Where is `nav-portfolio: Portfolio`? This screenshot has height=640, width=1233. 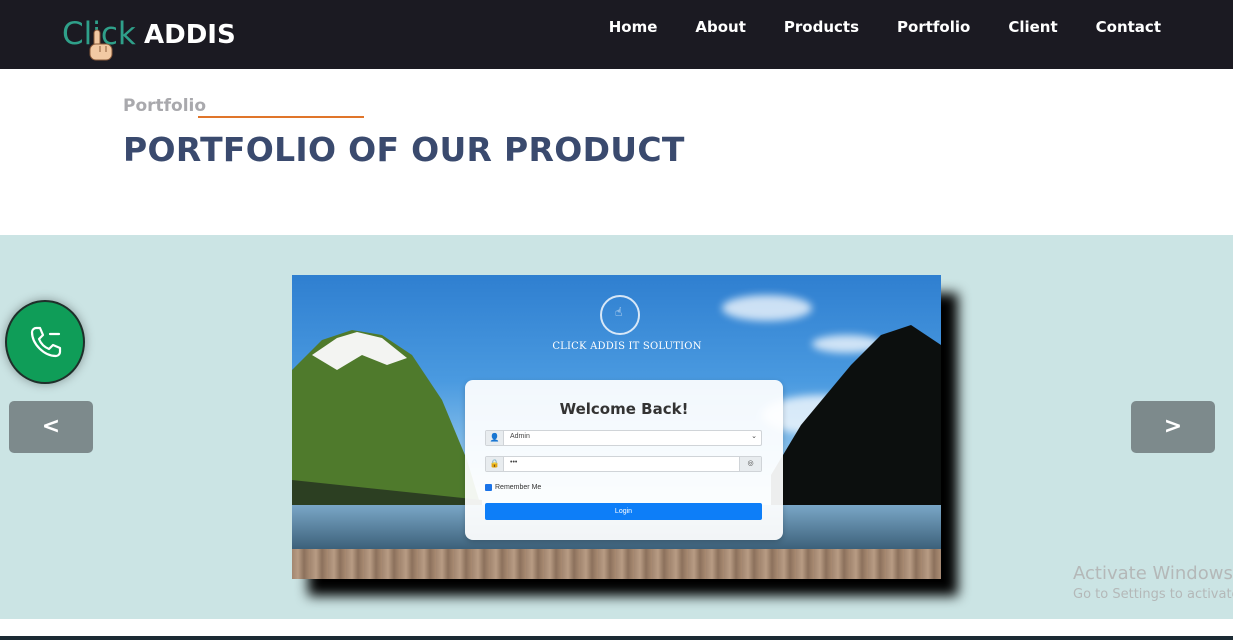
nav-portfolio: Portfolio is located at coordinates (933, 27).